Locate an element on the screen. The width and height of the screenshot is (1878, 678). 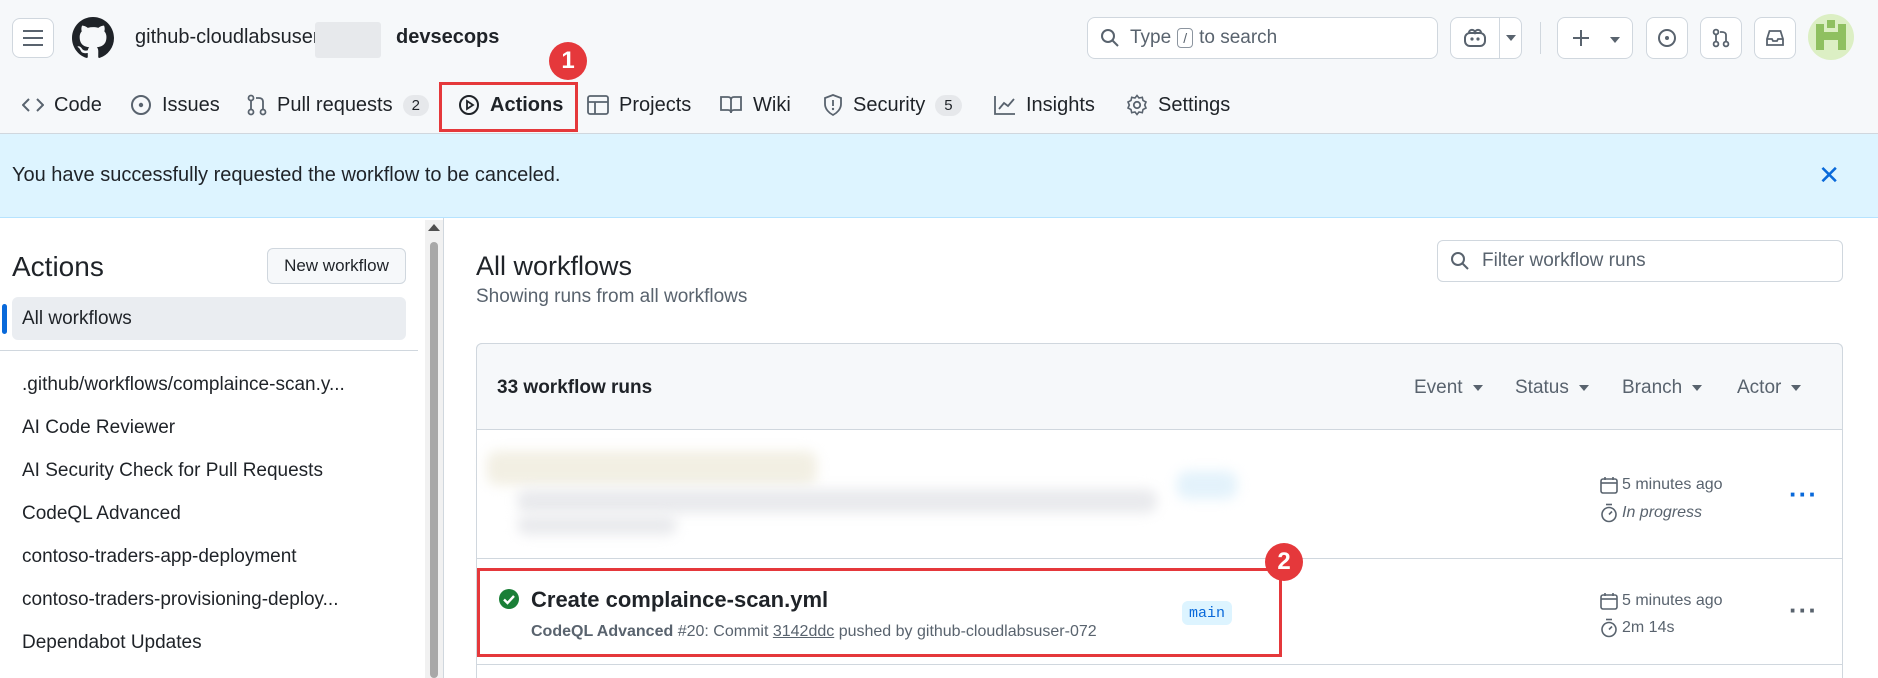
actor-filter: Actor is located at coordinates (1769, 388).